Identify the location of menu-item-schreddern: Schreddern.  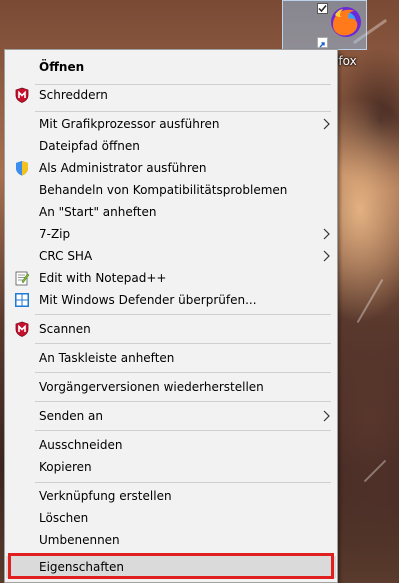
(171, 95).